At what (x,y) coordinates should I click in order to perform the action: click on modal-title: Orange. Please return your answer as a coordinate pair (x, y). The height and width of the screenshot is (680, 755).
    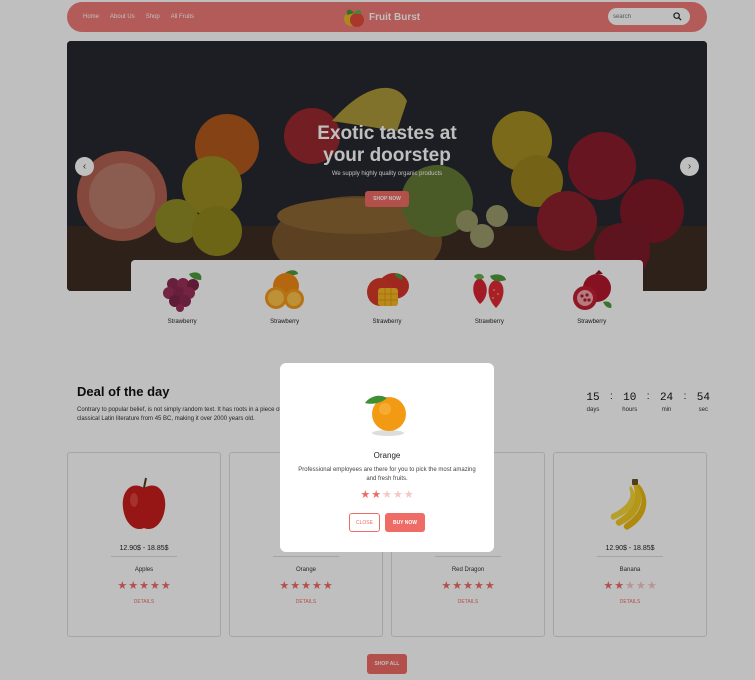
    Looking at the image, I should click on (387, 455).